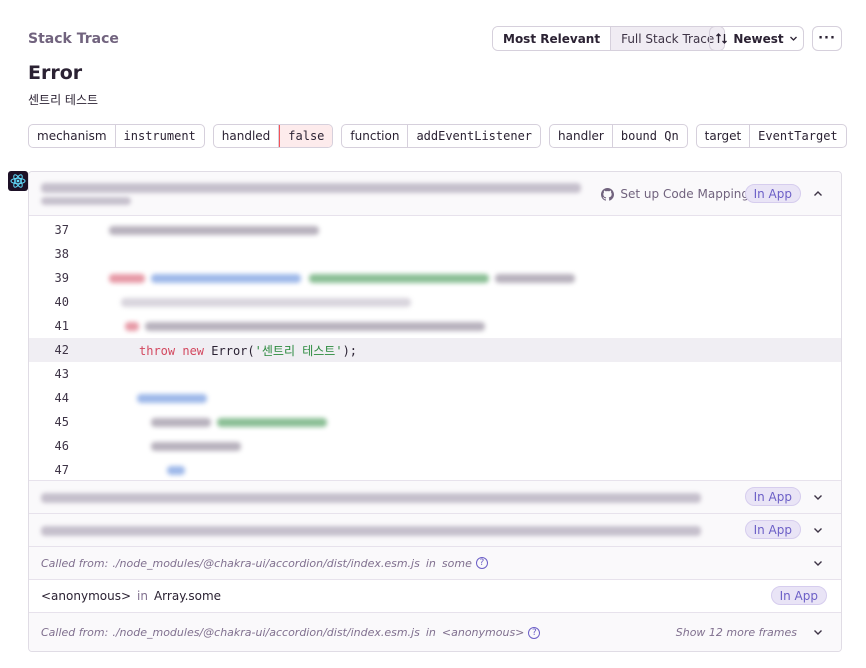  What do you see at coordinates (61, 470) in the screenshot?
I see `line-number: 47` at bounding box center [61, 470].